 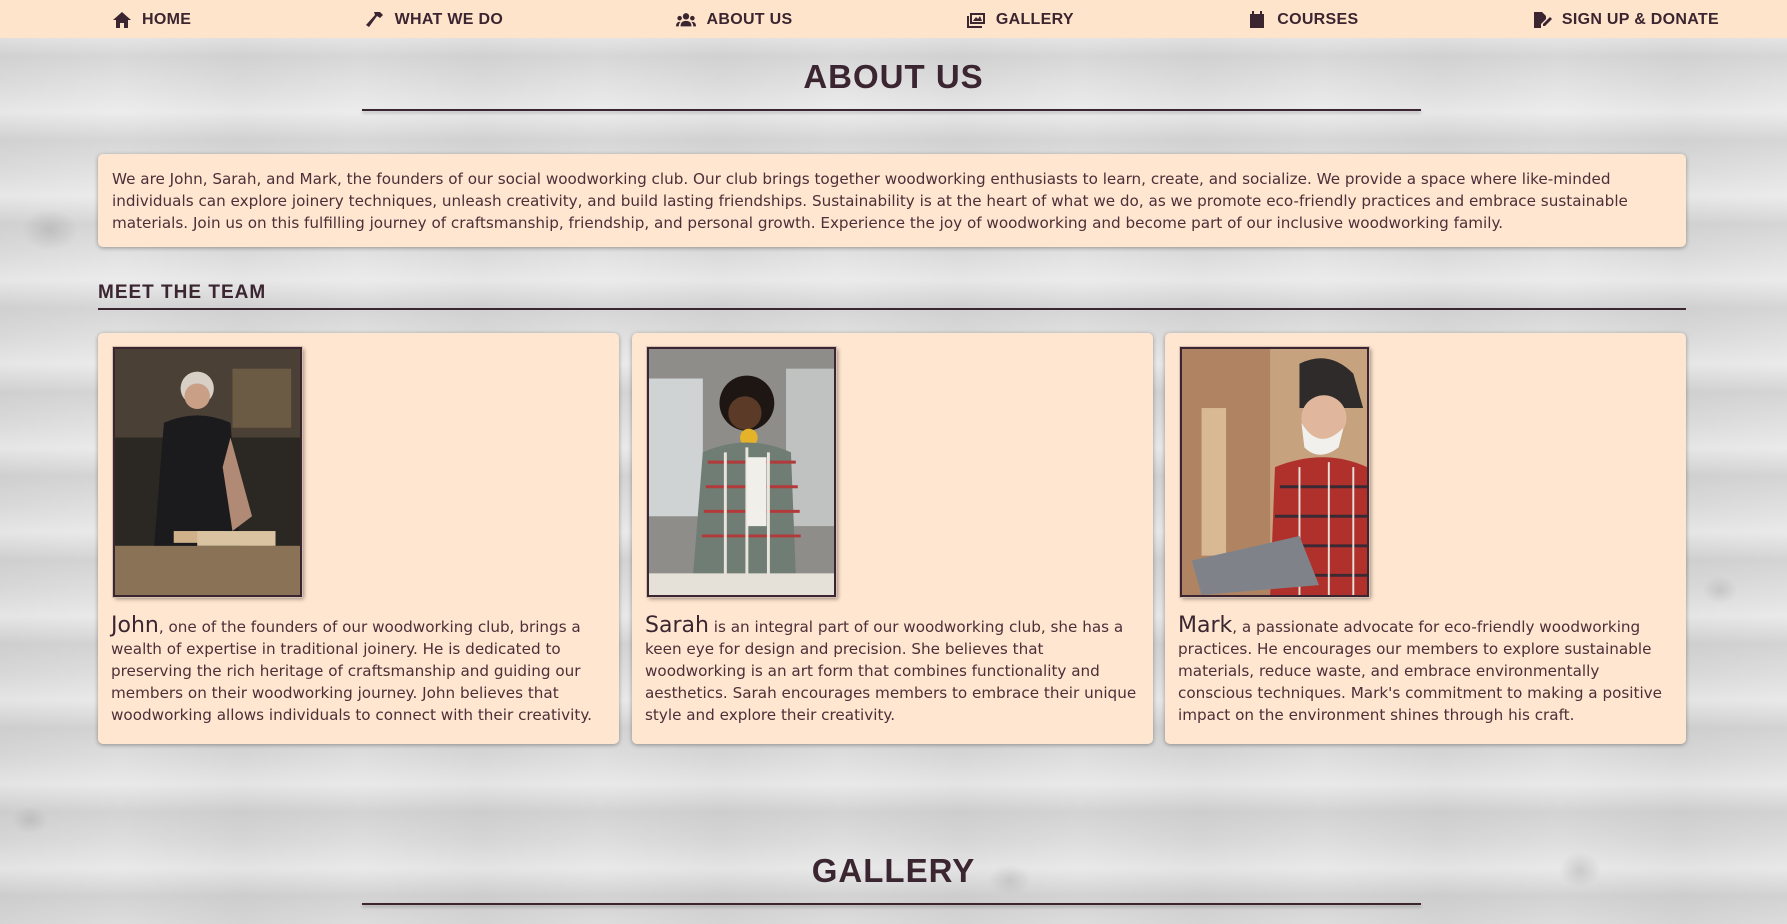 I want to click on meet-the-team-rule, so click(x=892, y=309).